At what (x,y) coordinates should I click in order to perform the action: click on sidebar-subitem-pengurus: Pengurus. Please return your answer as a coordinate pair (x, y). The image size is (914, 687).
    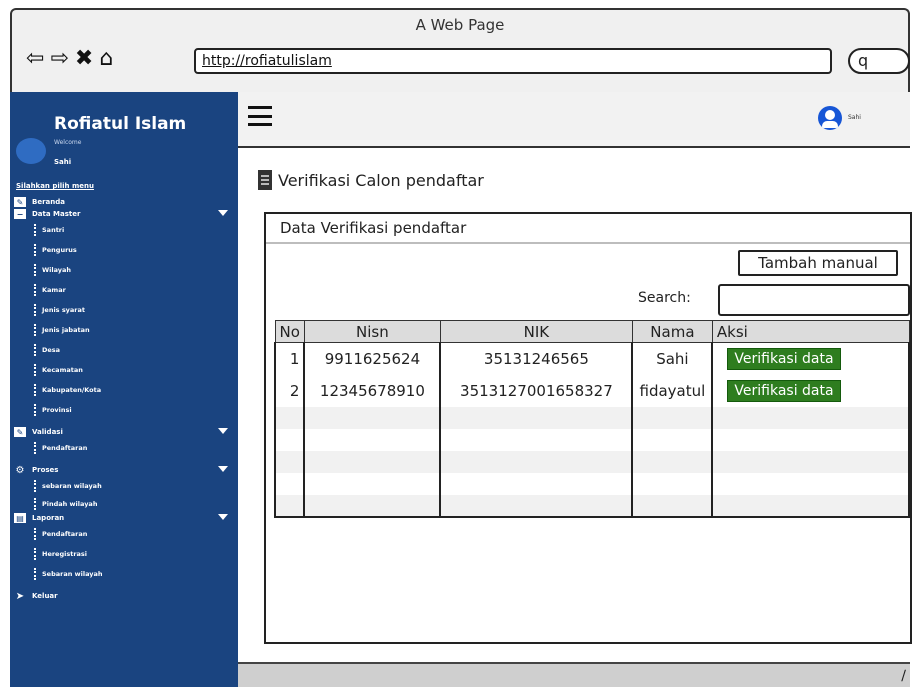
    Looking at the image, I should click on (124, 250).